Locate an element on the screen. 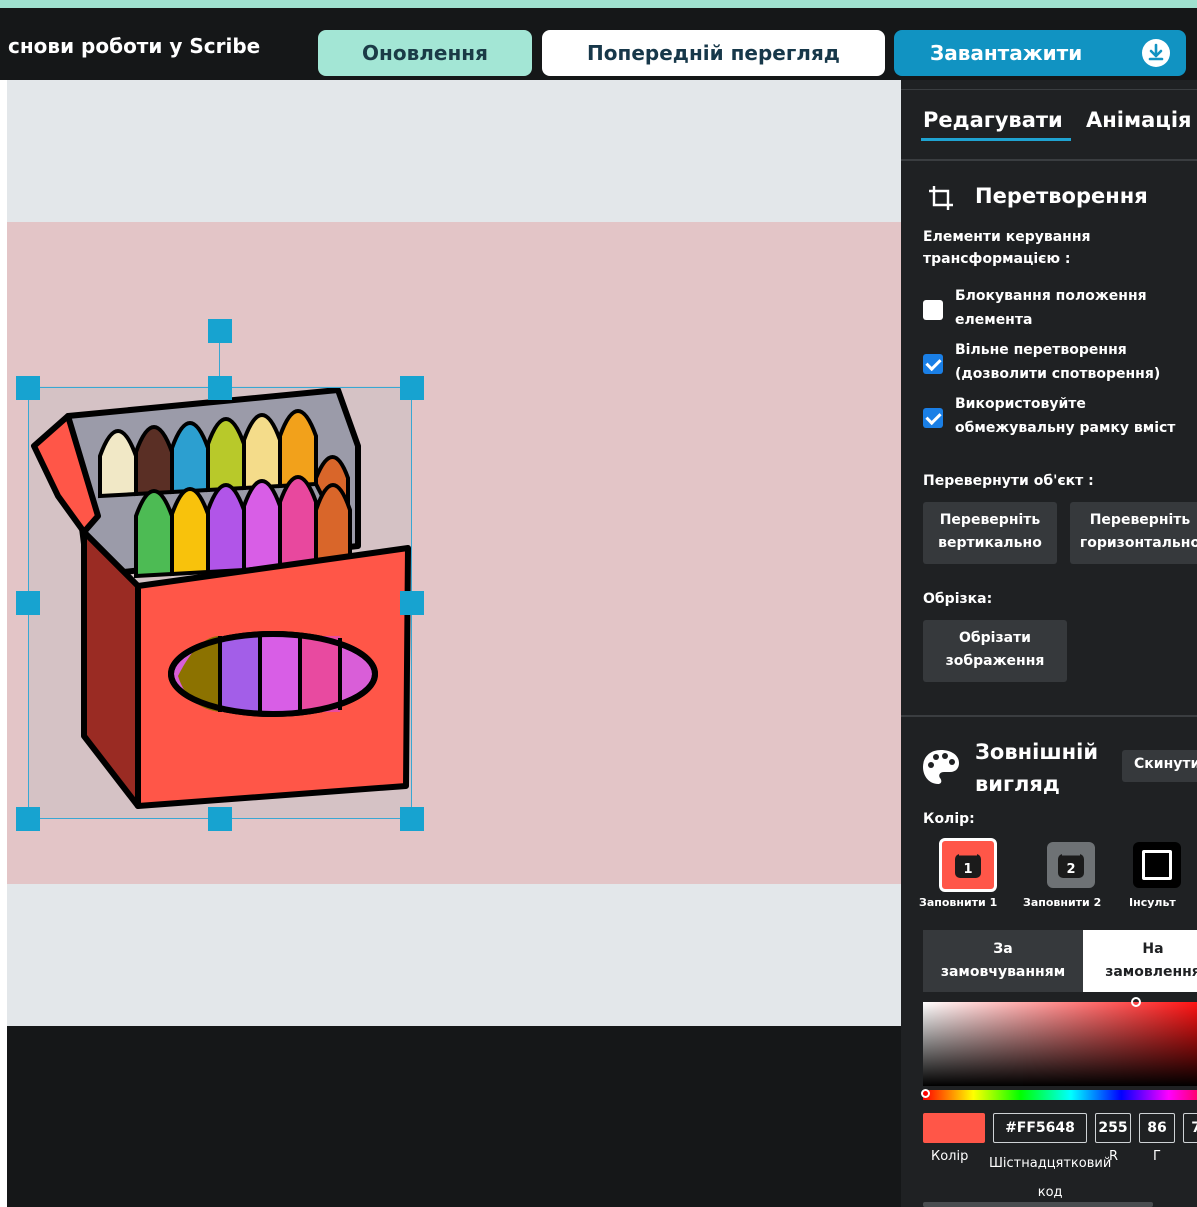 This screenshot has height=1207, width=1197. reset-button: Скинути is located at coordinates (1159, 766).